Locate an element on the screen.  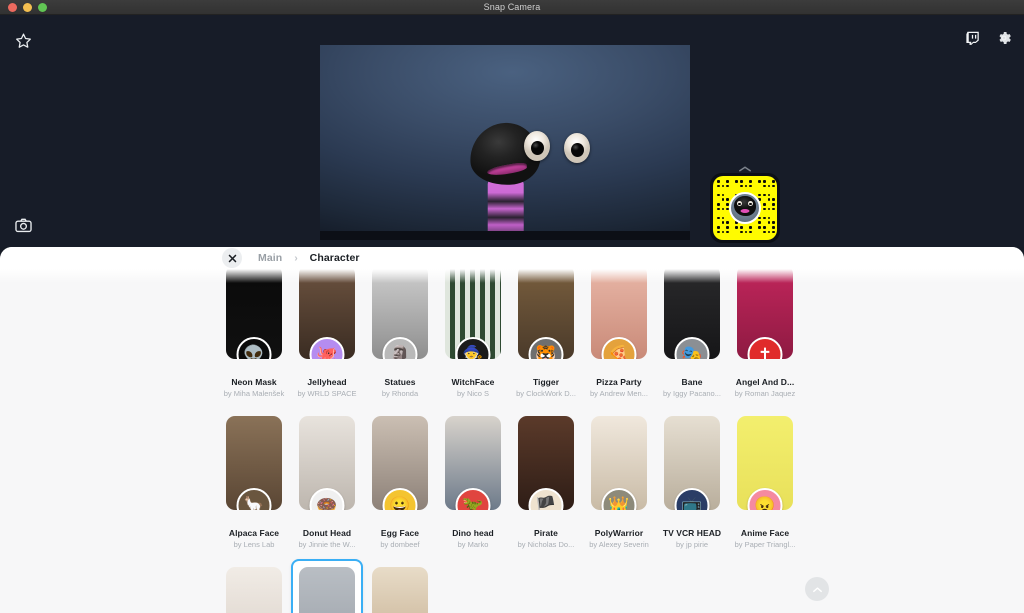
chevron-right-icon: › is located at coordinates (296, 258).